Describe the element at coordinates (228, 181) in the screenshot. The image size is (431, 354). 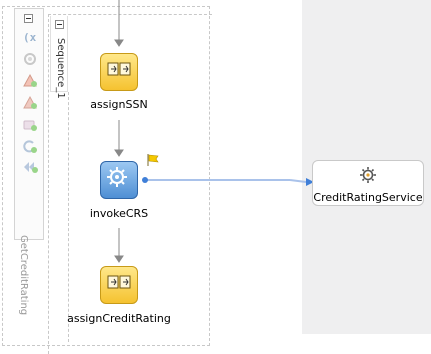
I see `partner-wire` at that location.